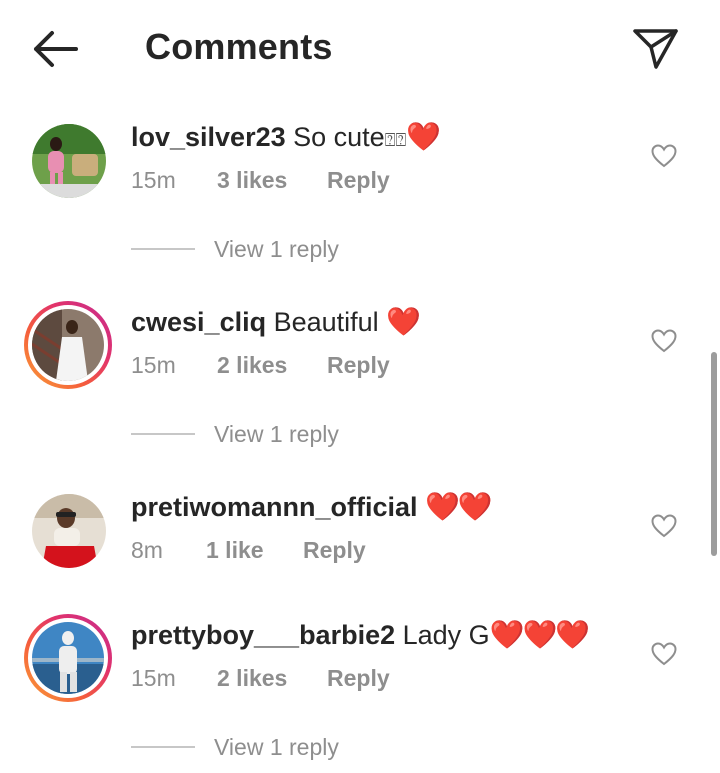 The height and width of the screenshot is (773, 720). I want to click on comment-meta: 8m 1 like Reply, so click(248, 550).